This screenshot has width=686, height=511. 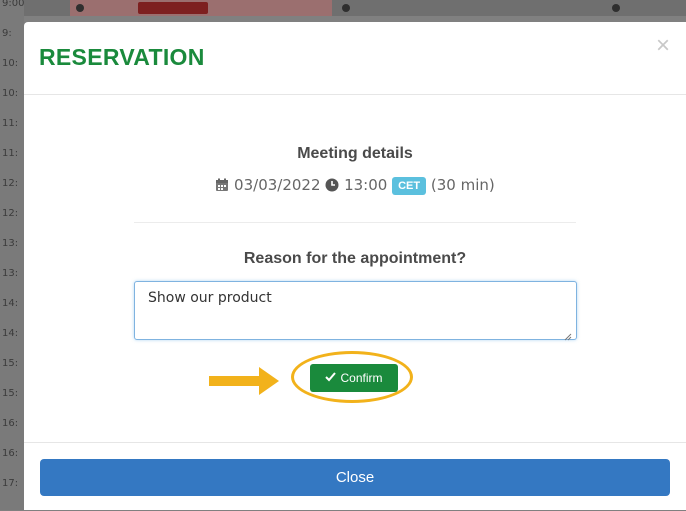 I want to click on meeting-details-line: 03/03/2022 13:00 CET (30 min), so click(x=355, y=186).